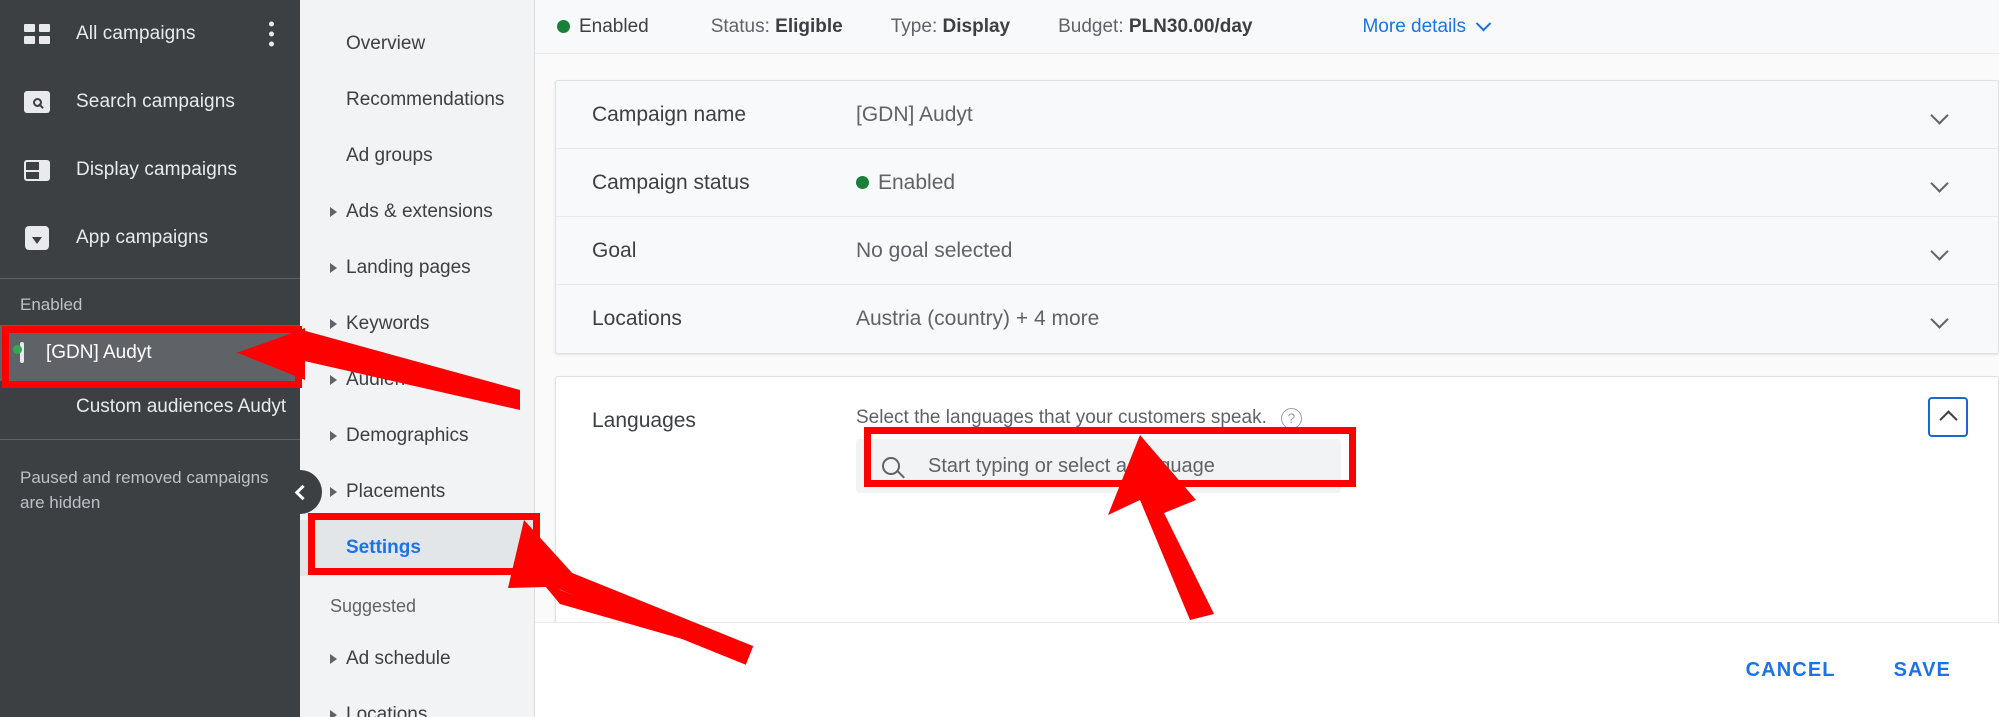  Describe the element at coordinates (644, 420) in the screenshot. I see `languages-label: Languages` at that location.